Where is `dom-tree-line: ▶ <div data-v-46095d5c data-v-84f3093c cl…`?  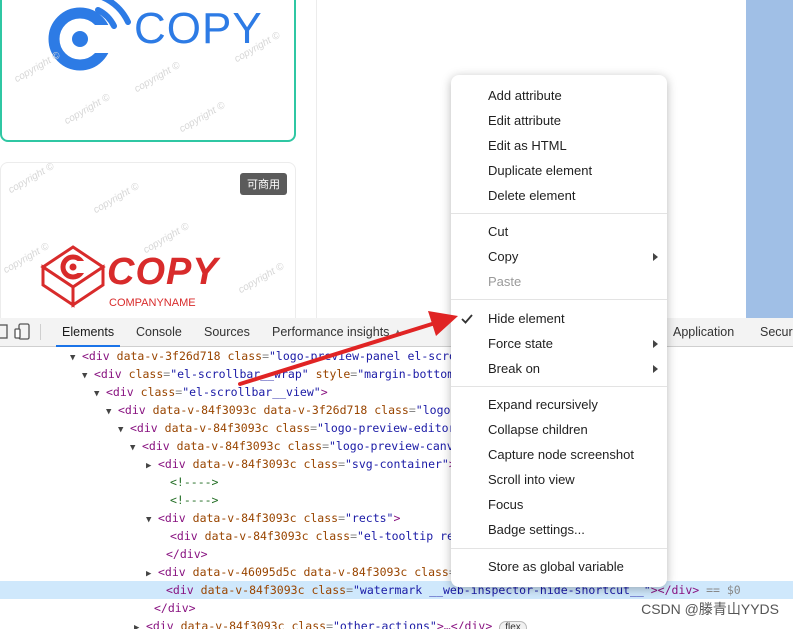
dom-tree-line: ▶ <div data-v-46095d5c data-v-84f3093c cl… is located at coordinates (396, 572).